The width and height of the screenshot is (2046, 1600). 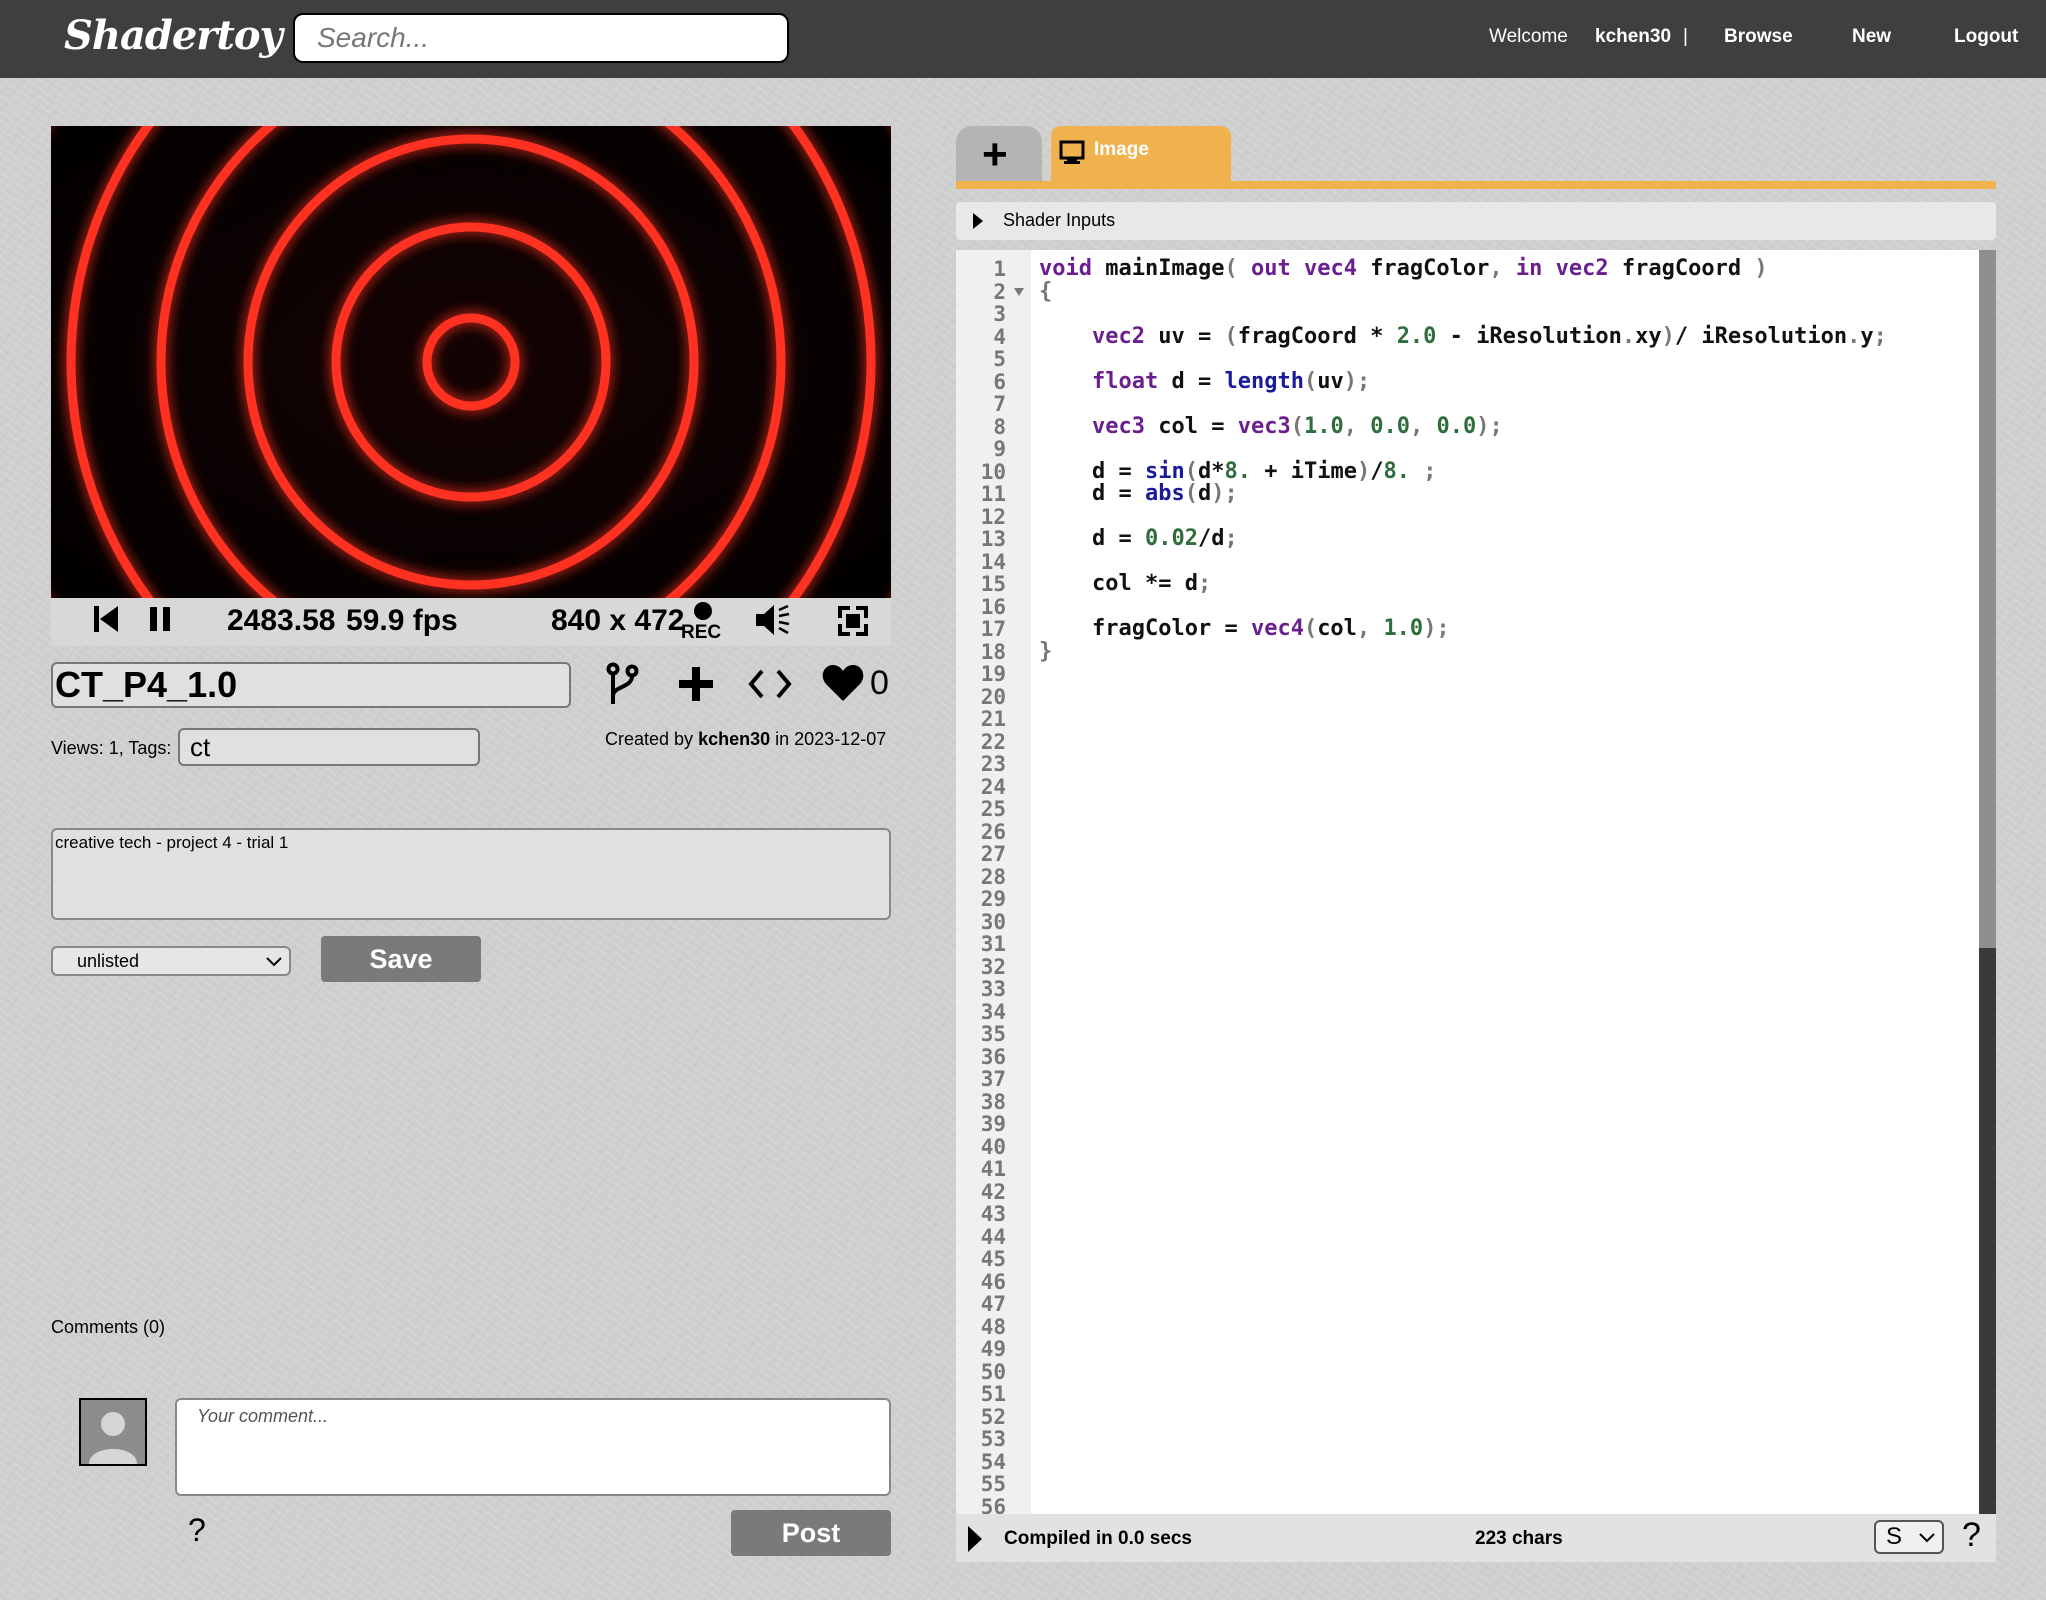 I want to click on comment-help-icon: ?, so click(x=197, y=1530).